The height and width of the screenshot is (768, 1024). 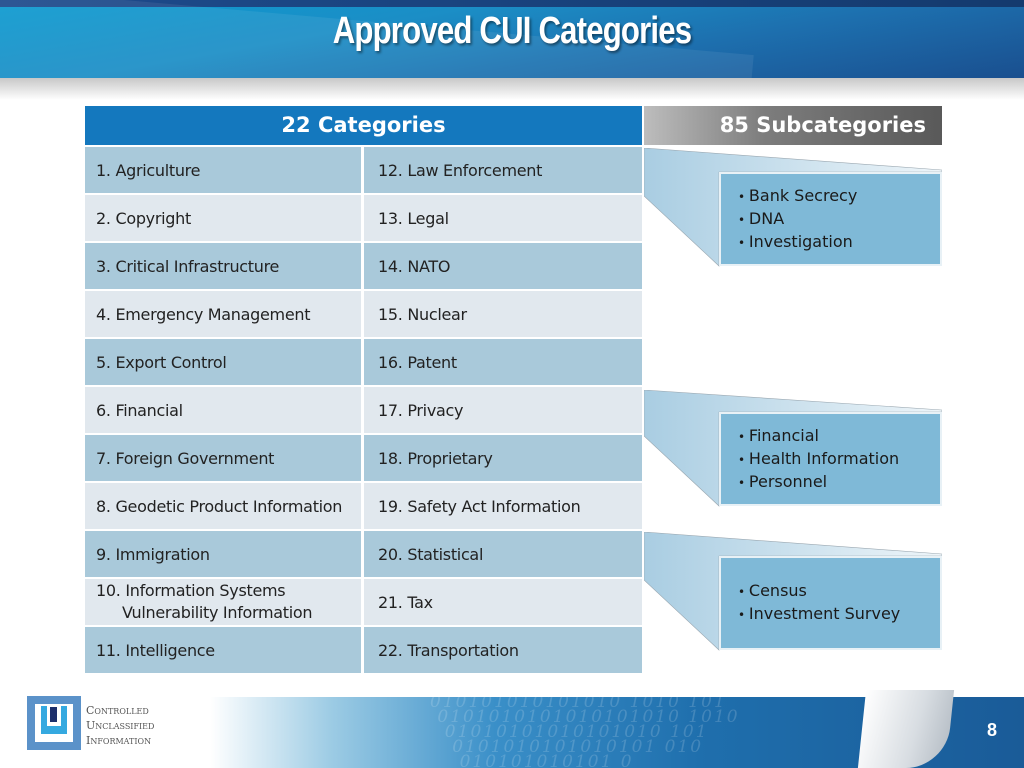 I want to click on header-shadow, so click(x=512, y=89).